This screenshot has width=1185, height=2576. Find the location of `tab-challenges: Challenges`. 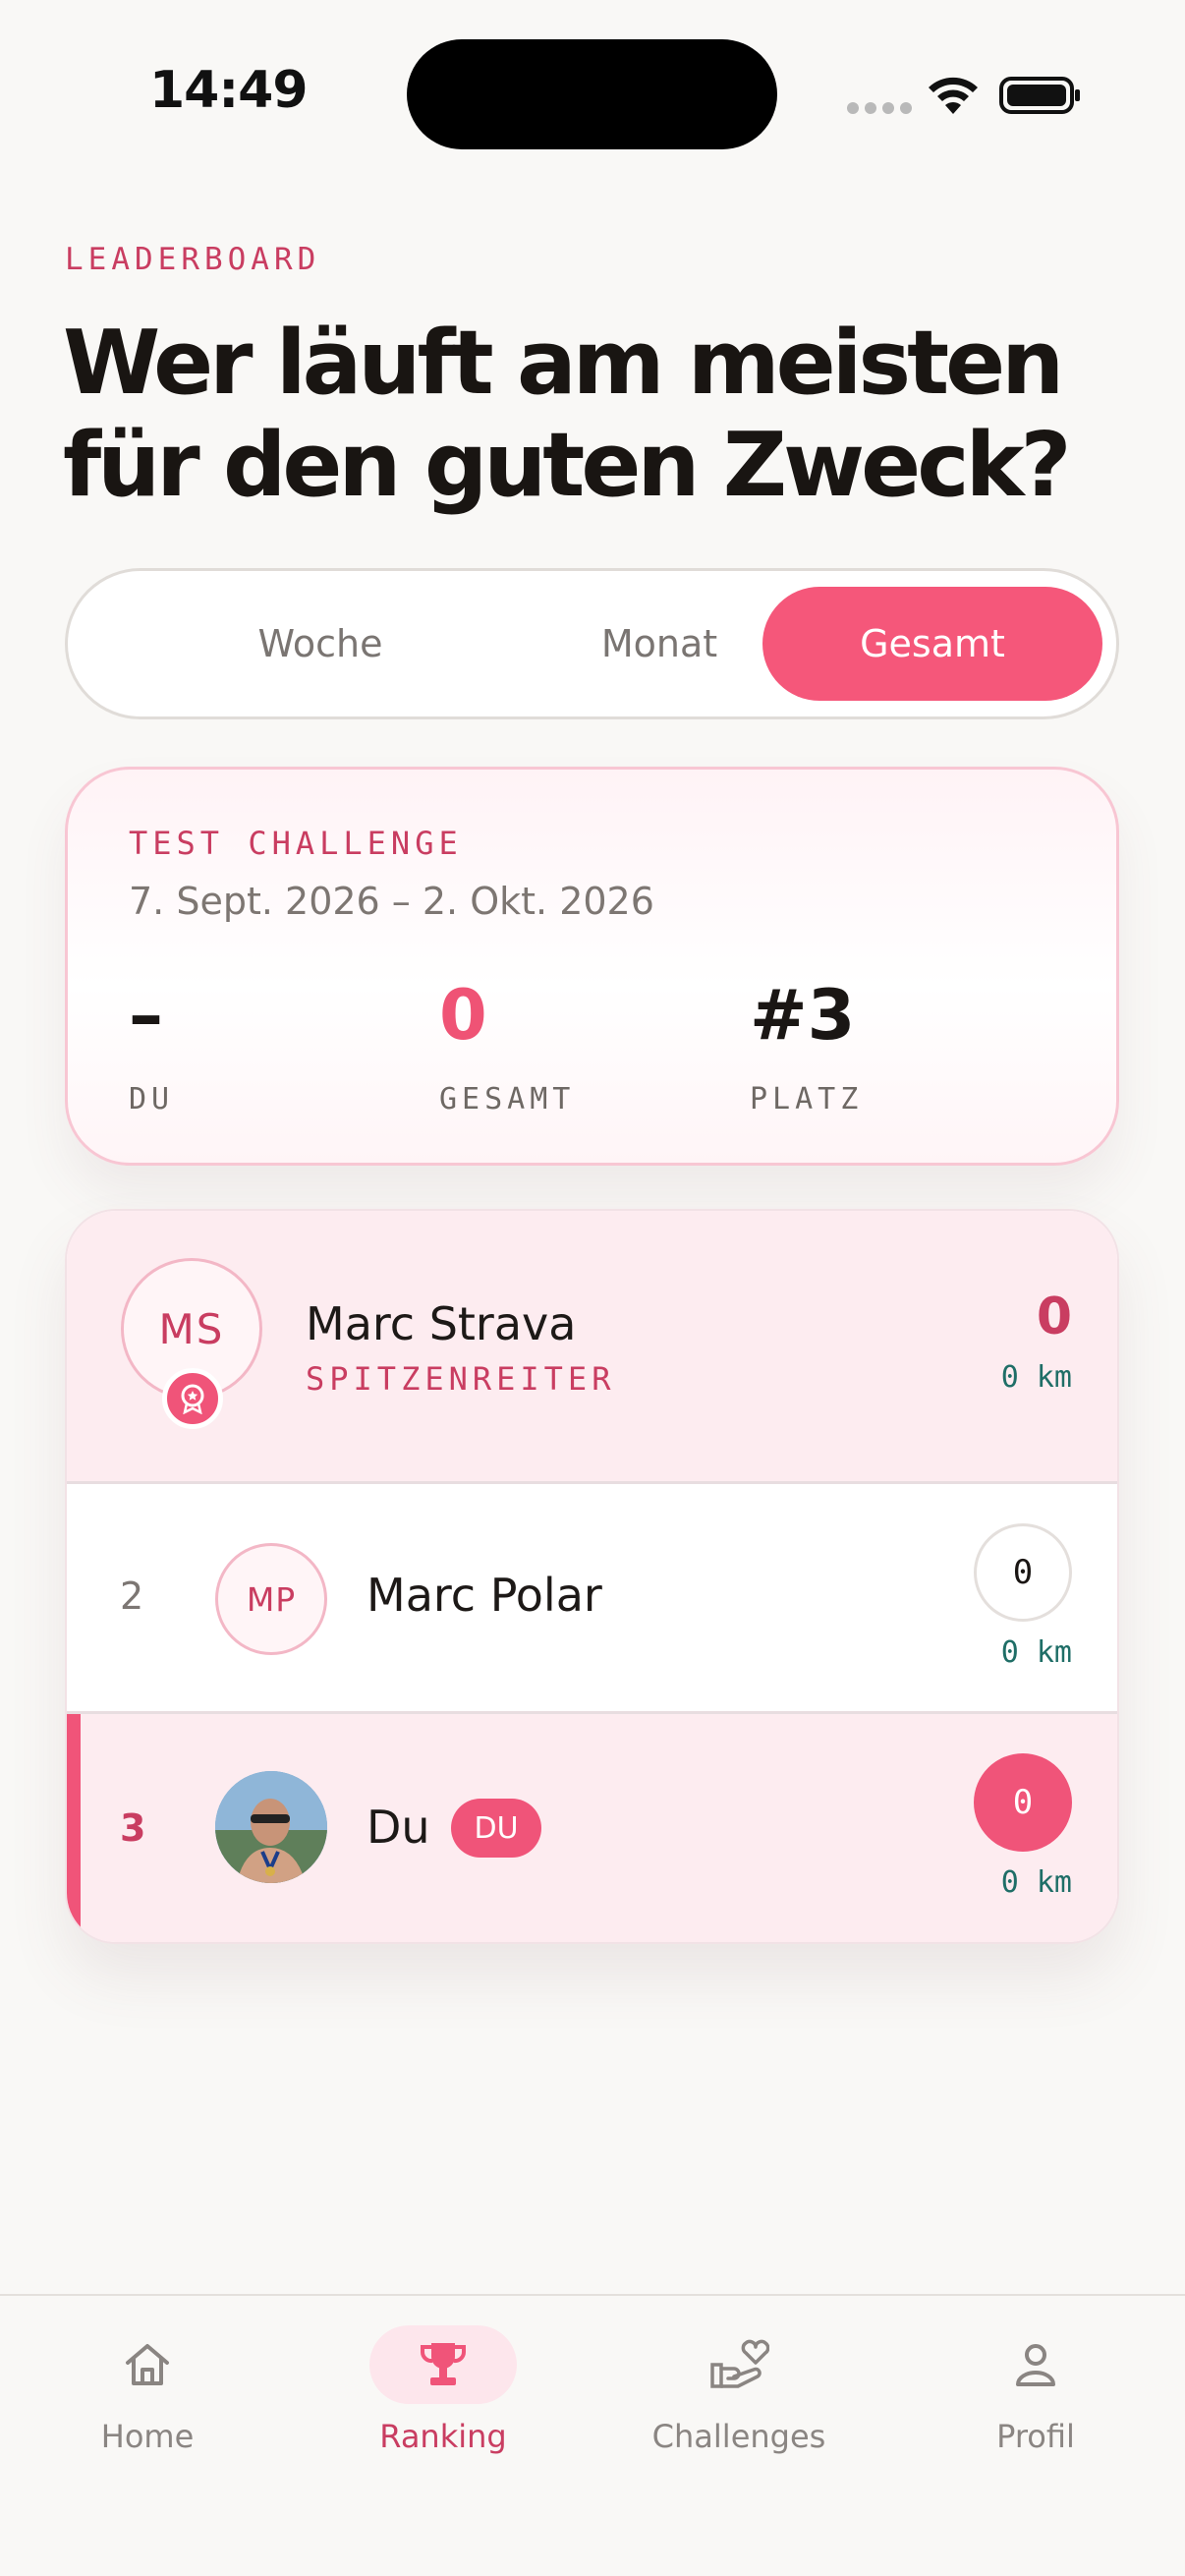

tab-challenges: Challenges is located at coordinates (739, 2390).